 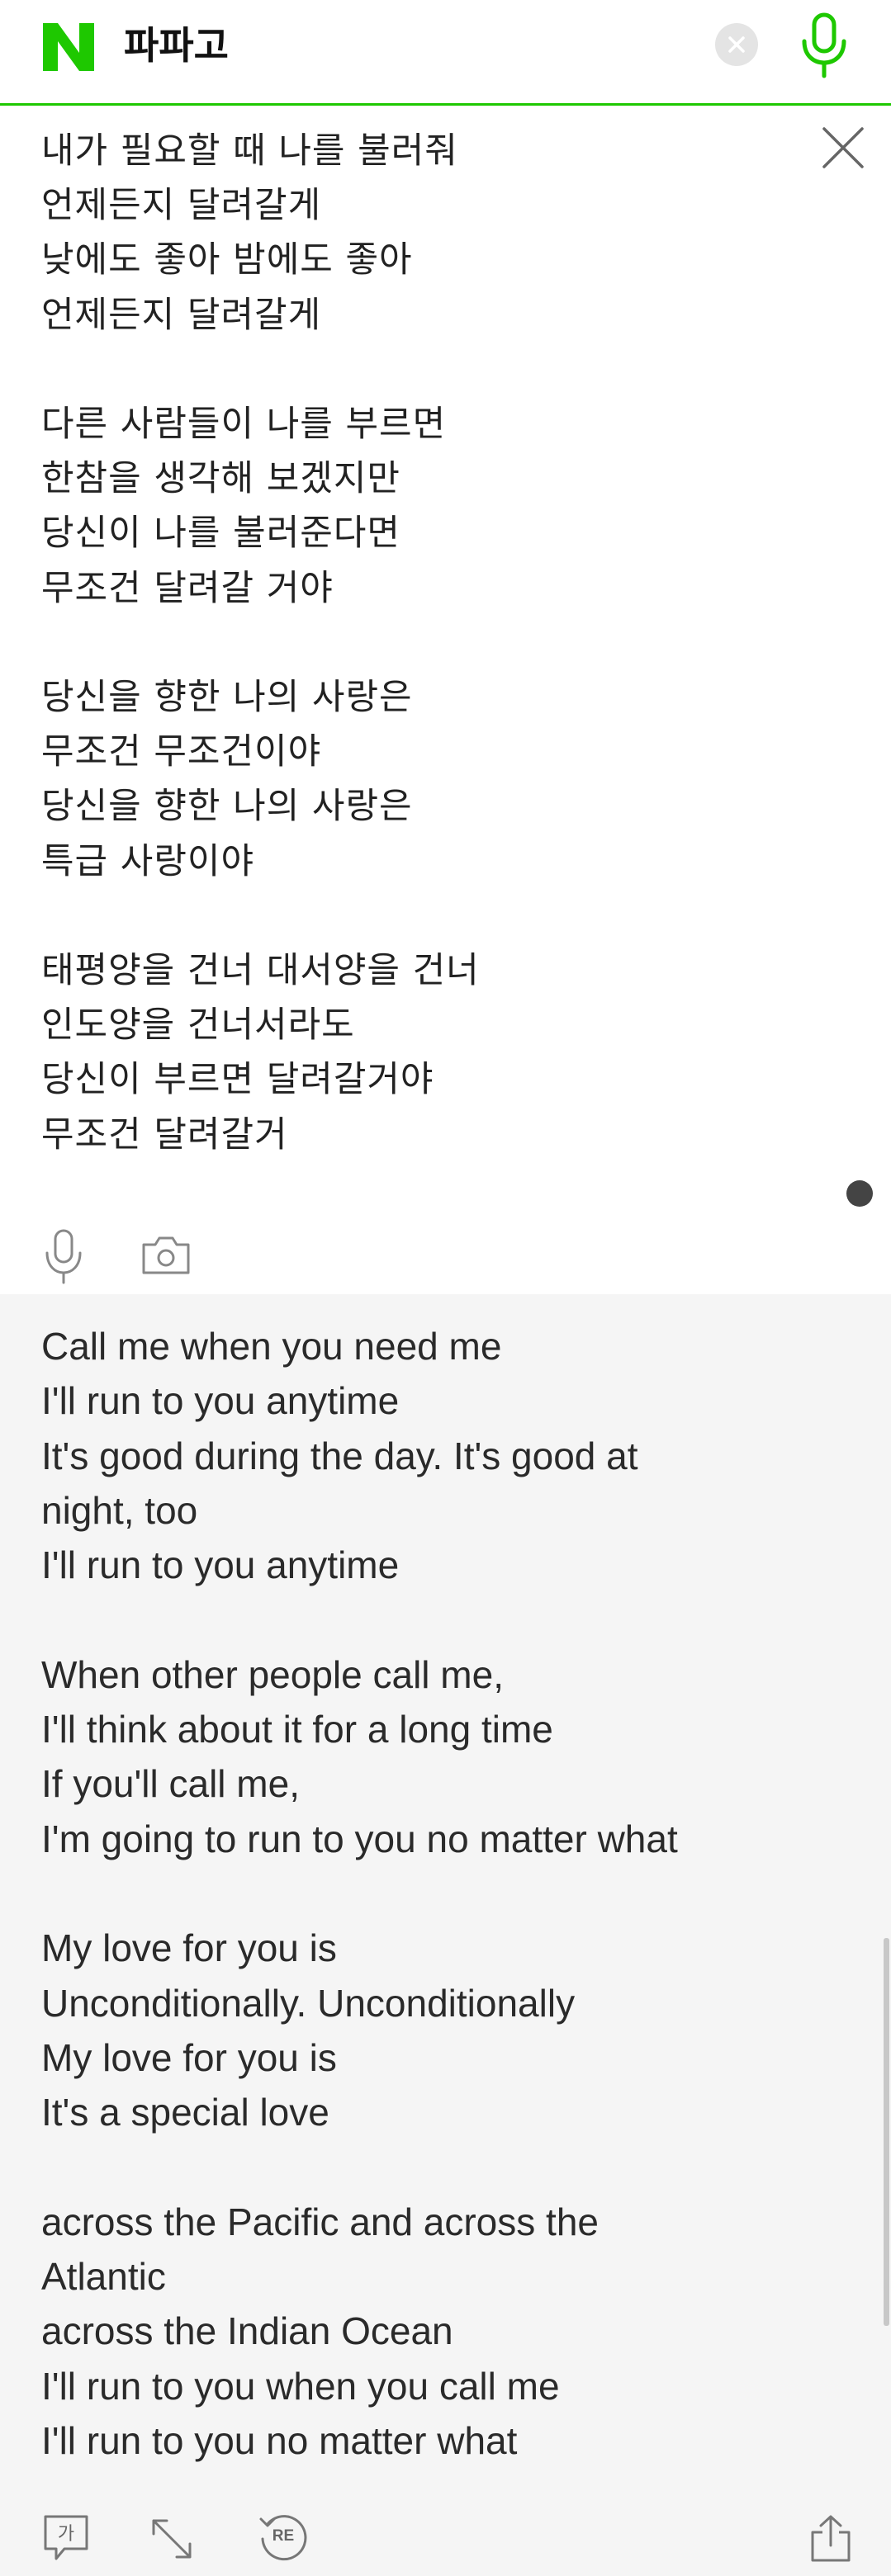 I want to click on clear-input-button, so click(x=736, y=44).